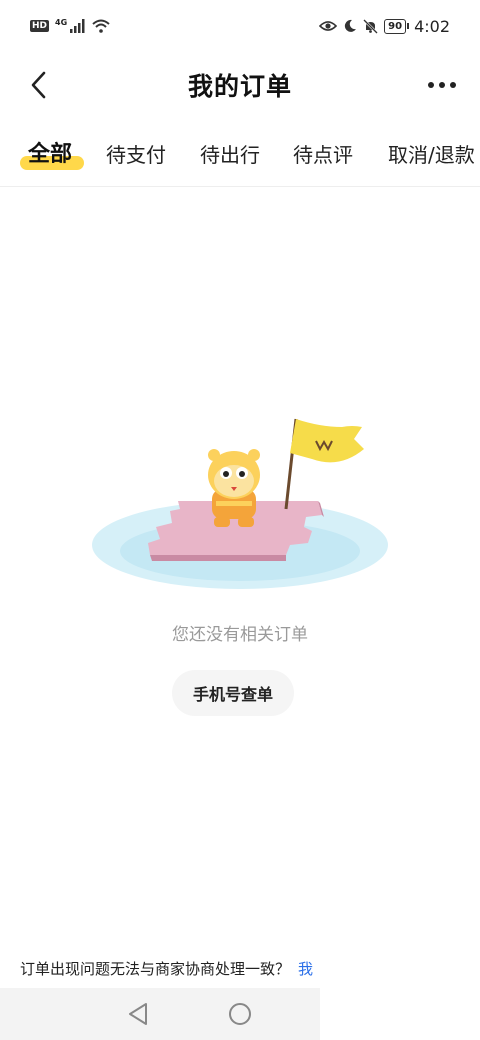  I want to click on network-type: 4G, so click(61, 22).